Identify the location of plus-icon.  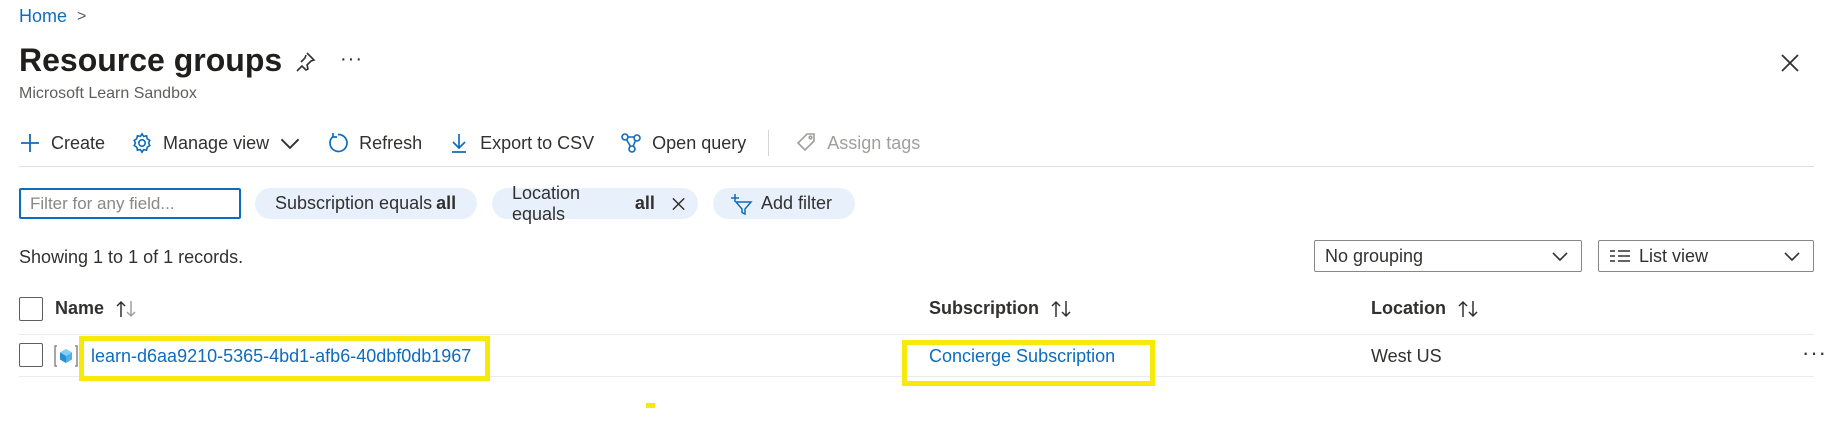
(30, 143).